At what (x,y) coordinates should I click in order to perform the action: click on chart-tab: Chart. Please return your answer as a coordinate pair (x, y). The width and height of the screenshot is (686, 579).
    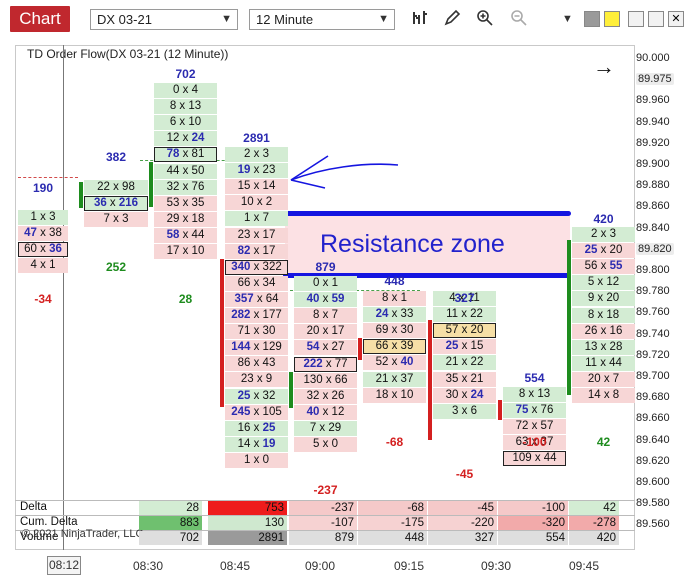
    Looking at the image, I should click on (40, 19).